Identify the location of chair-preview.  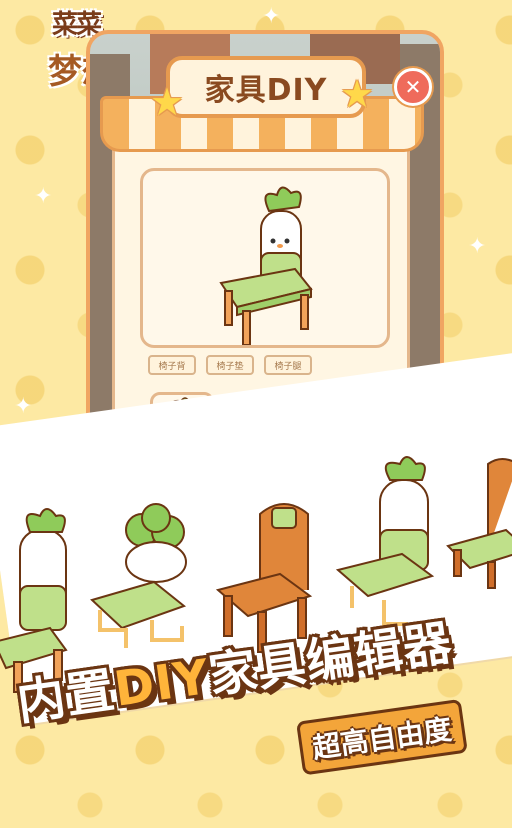
(265, 258).